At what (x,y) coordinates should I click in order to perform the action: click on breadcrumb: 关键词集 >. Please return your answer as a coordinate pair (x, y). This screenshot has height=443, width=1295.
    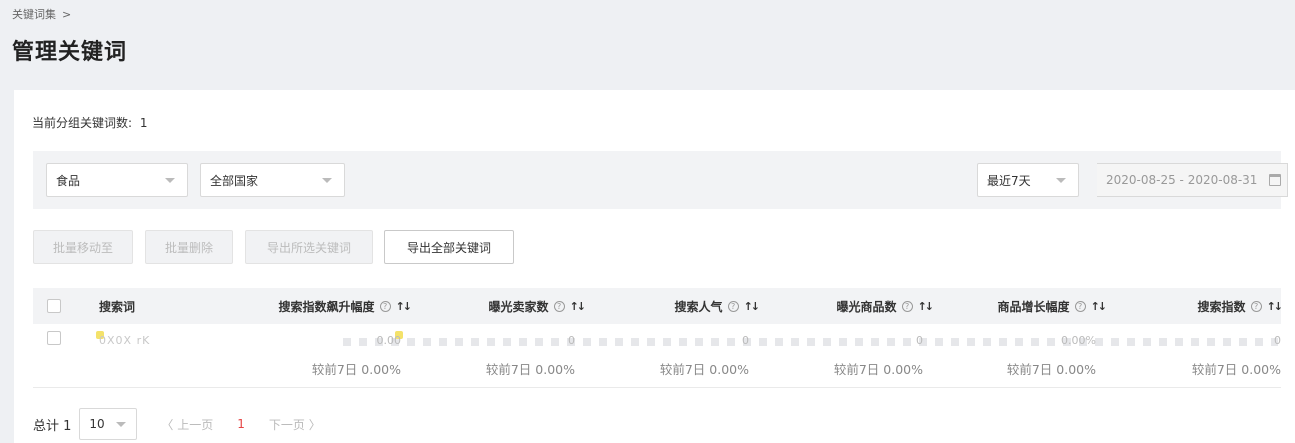
    Looking at the image, I should click on (41, 14).